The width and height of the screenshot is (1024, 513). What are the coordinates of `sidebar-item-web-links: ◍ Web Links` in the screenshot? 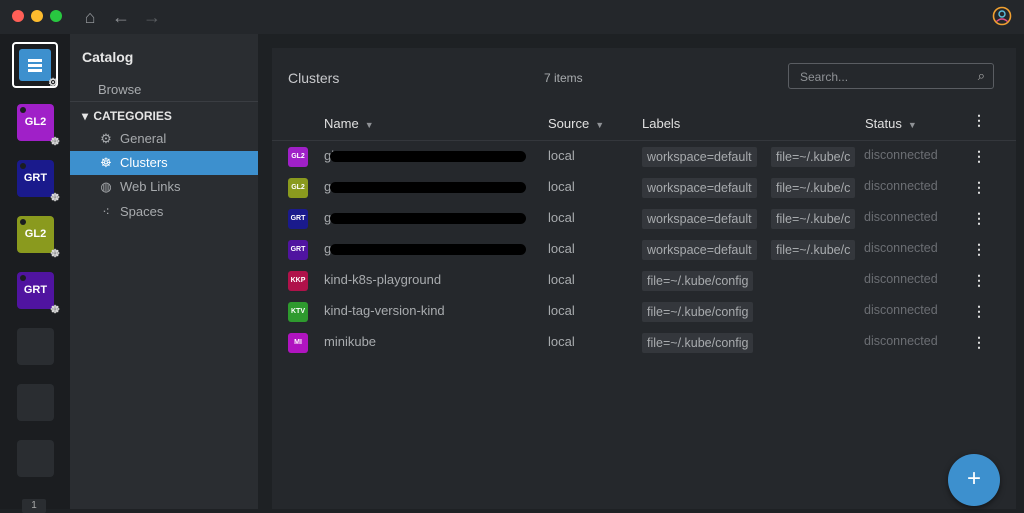 It's located at (164, 187).